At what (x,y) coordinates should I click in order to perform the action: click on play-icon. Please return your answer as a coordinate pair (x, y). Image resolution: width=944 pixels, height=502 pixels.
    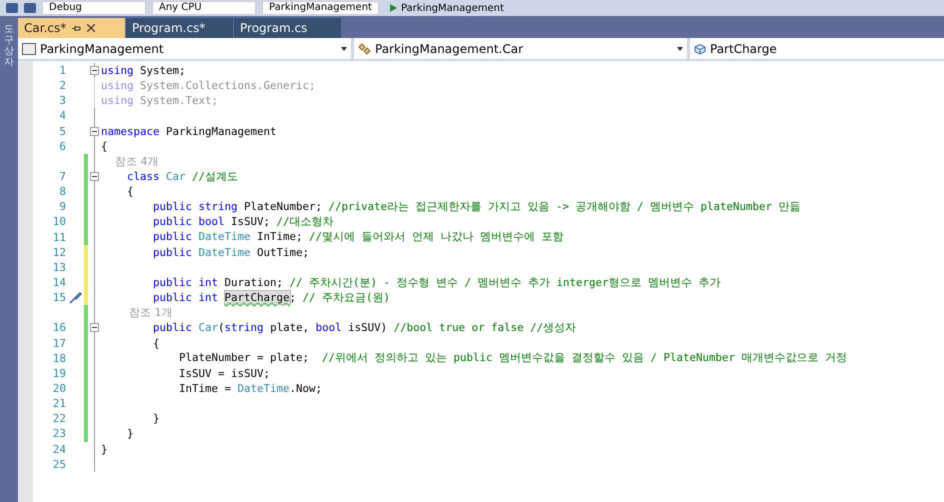
    Looking at the image, I should click on (392, 8).